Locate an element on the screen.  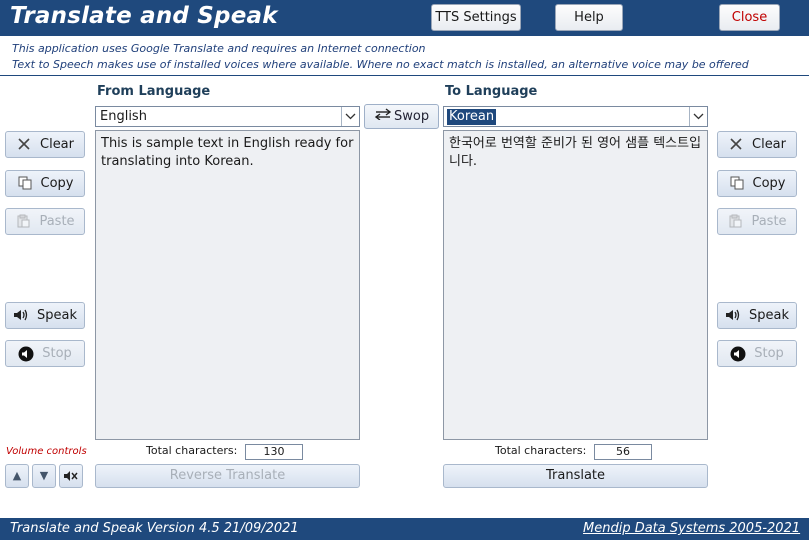
right-clear-button: Clear is located at coordinates (757, 144).